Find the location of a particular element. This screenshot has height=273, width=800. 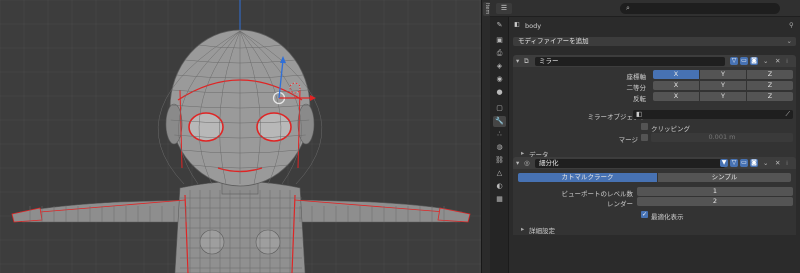

on-cage-icon: ▼ is located at coordinates (724, 163).